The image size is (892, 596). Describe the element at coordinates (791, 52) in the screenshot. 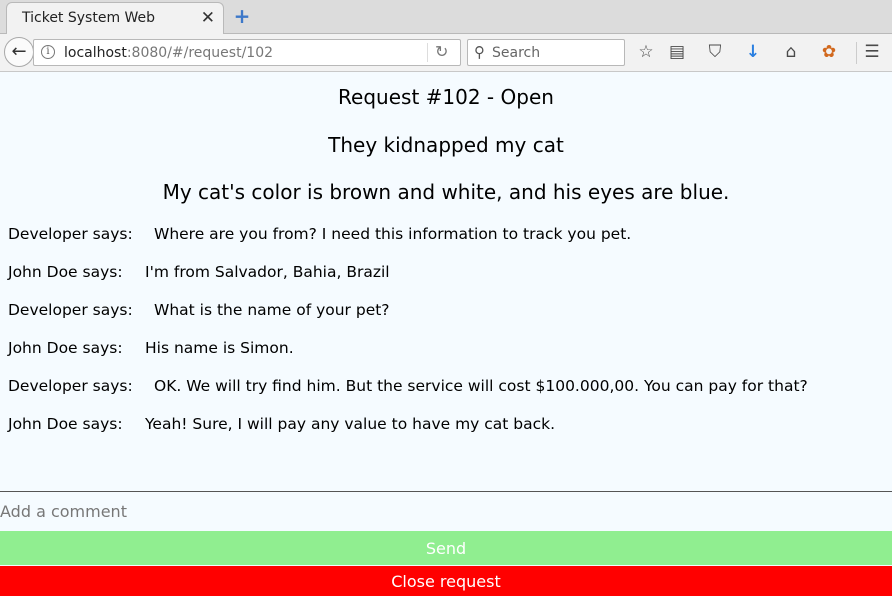

I see `home-icon: ⌂` at that location.